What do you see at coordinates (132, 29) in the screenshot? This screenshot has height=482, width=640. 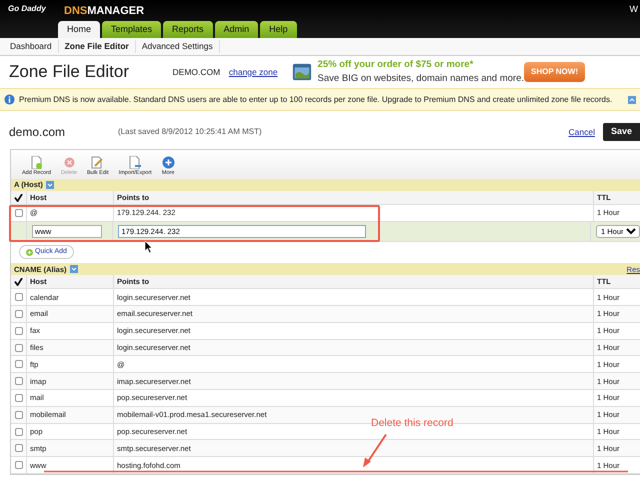 I see `nav-tab: Templates` at bounding box center [132, 29].